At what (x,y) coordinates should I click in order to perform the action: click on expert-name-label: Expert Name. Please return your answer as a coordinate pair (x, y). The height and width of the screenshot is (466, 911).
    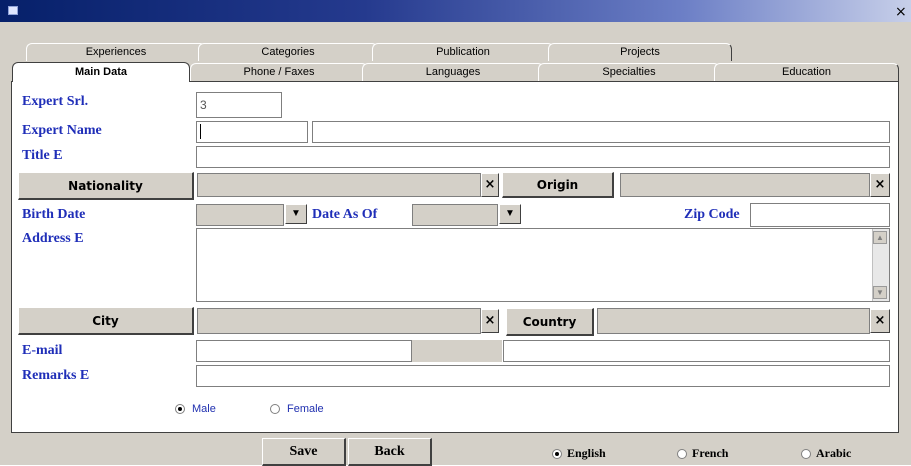
    Looking at the image, I should click on (62, 130).